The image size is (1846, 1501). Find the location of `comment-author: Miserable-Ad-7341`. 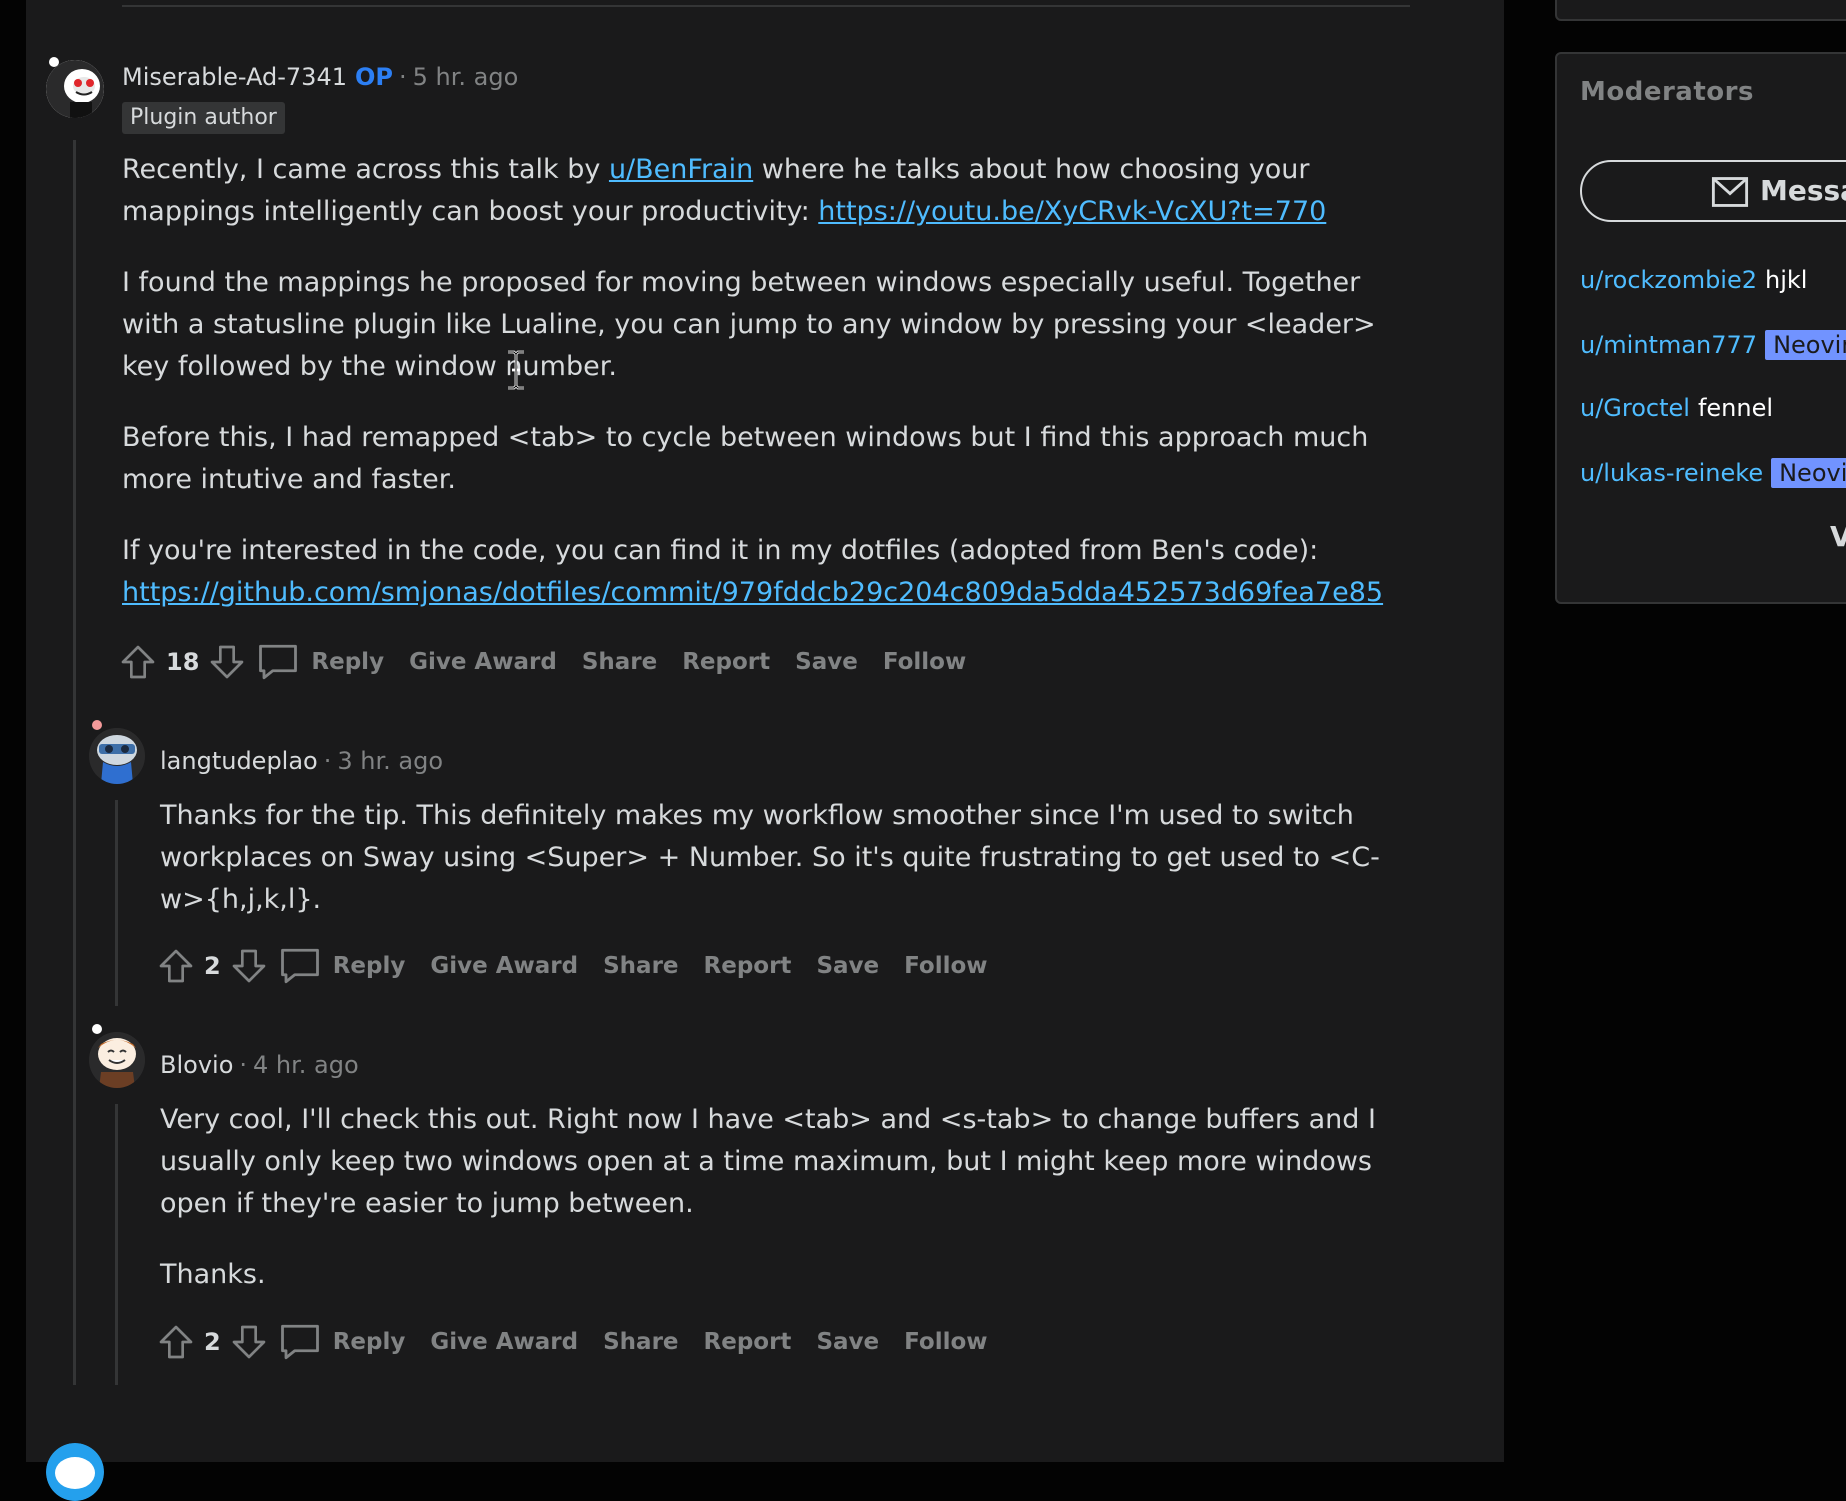

comment-author: Miserable-Ad-7341 is located at coordinates (234, 77).